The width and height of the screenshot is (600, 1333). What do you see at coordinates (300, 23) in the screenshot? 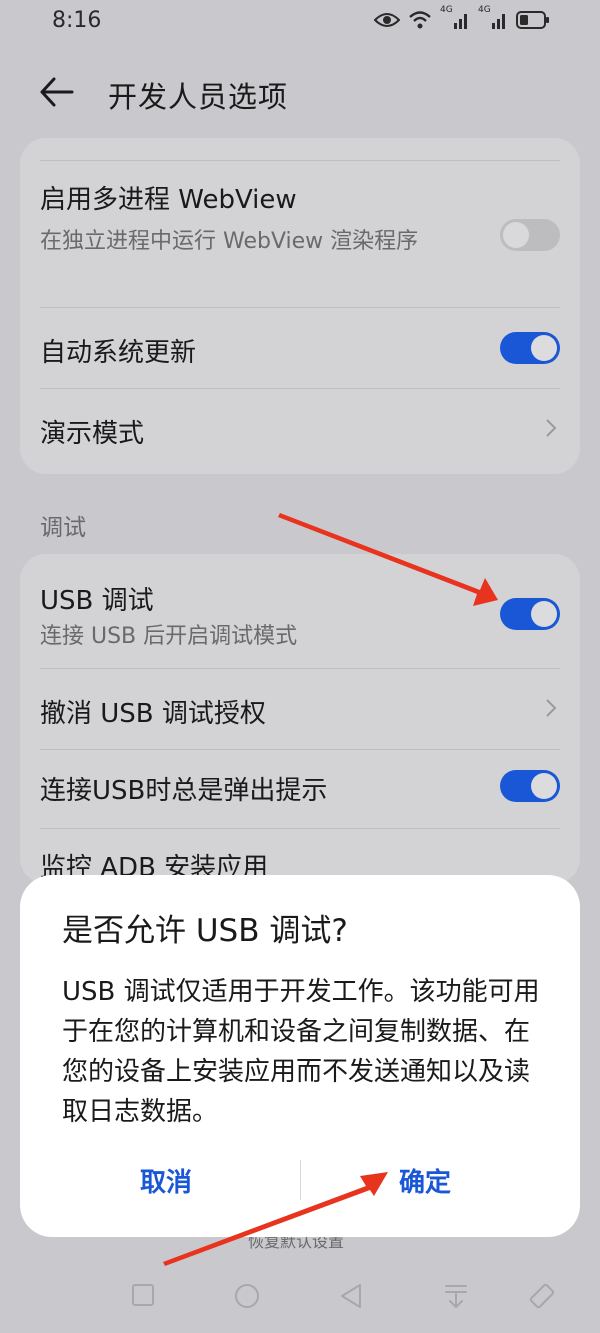
I see `status-bar: 8:16 4G 4G` at bounding box center [300, 23].